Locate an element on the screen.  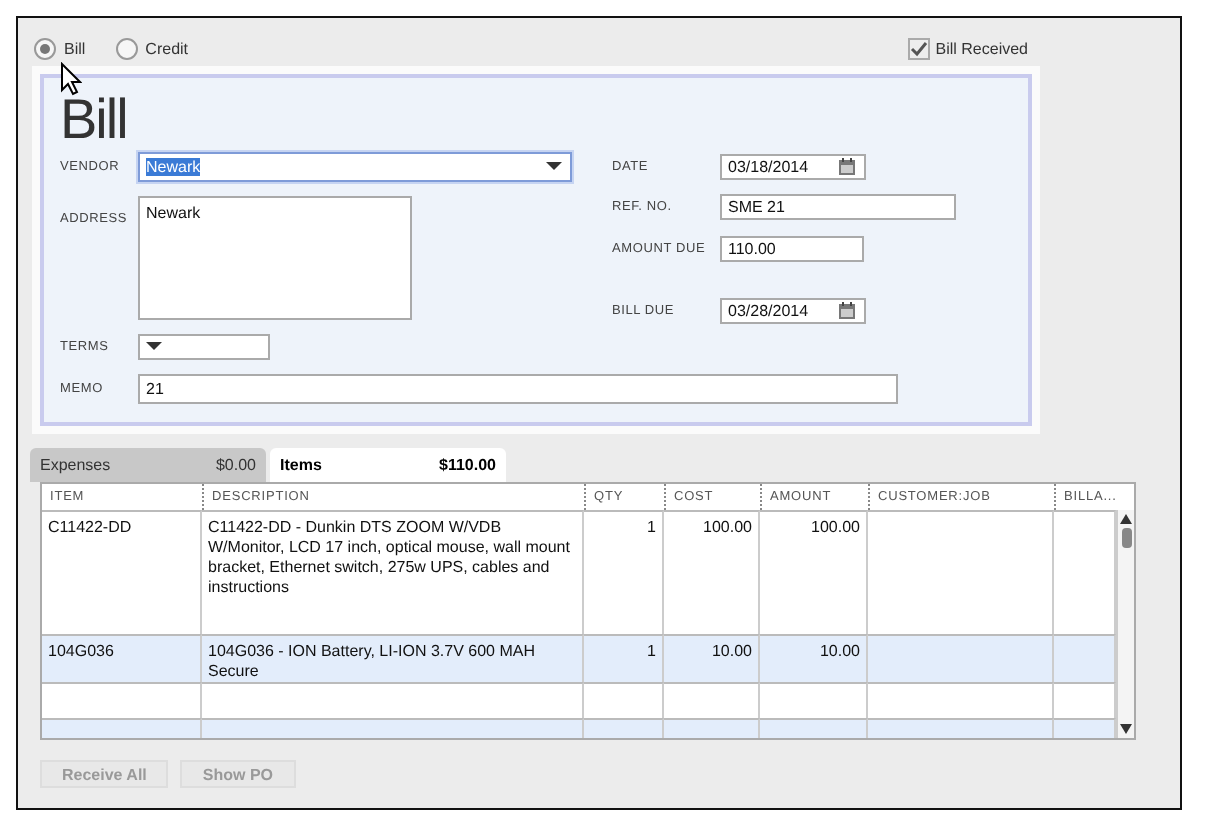
tab-amount: $0.00 is located at coordinates (235, 465).